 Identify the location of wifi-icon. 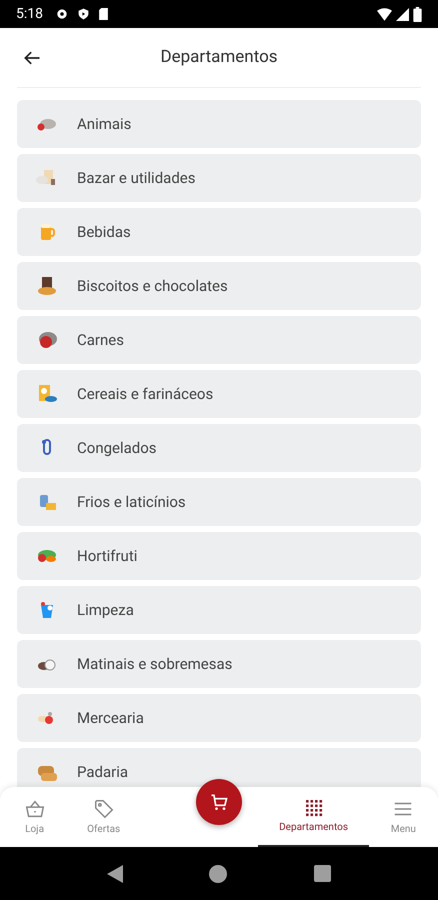
(384, 14).